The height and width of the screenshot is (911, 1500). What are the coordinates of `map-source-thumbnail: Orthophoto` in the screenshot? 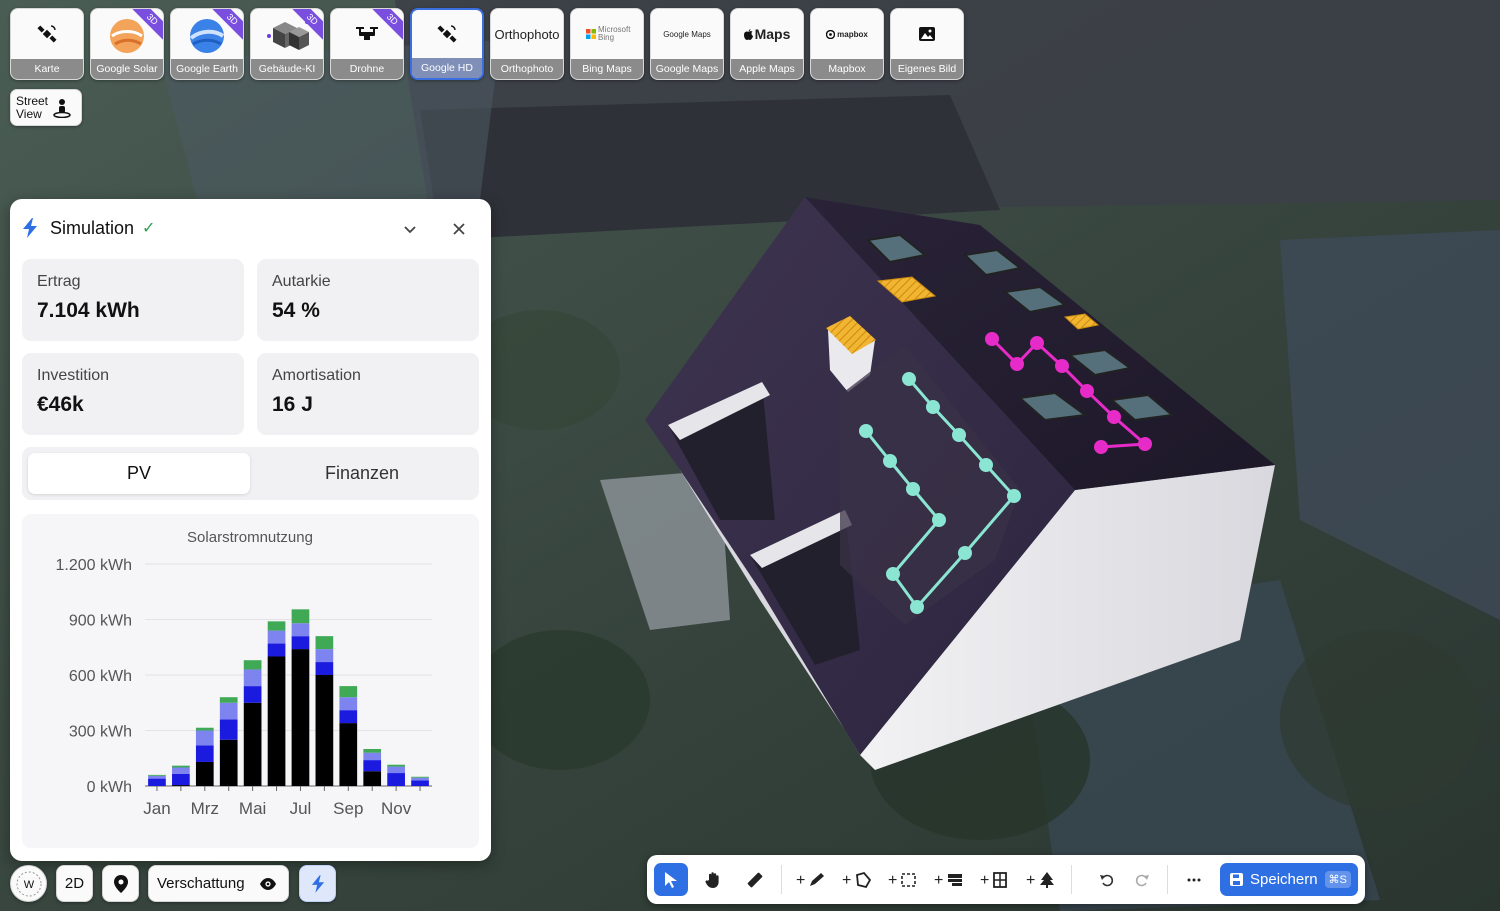 It's located at (527, 34).